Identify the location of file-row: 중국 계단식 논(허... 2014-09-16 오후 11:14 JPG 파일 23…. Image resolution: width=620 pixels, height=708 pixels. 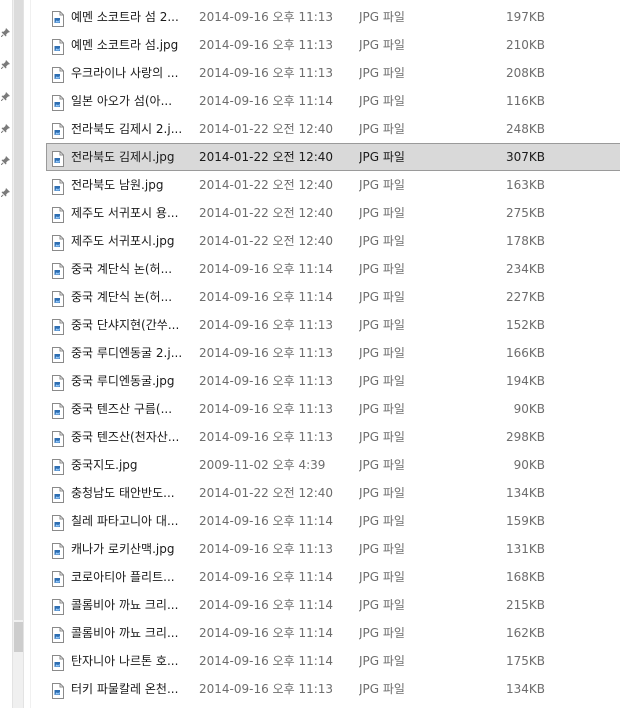
(325, 269).